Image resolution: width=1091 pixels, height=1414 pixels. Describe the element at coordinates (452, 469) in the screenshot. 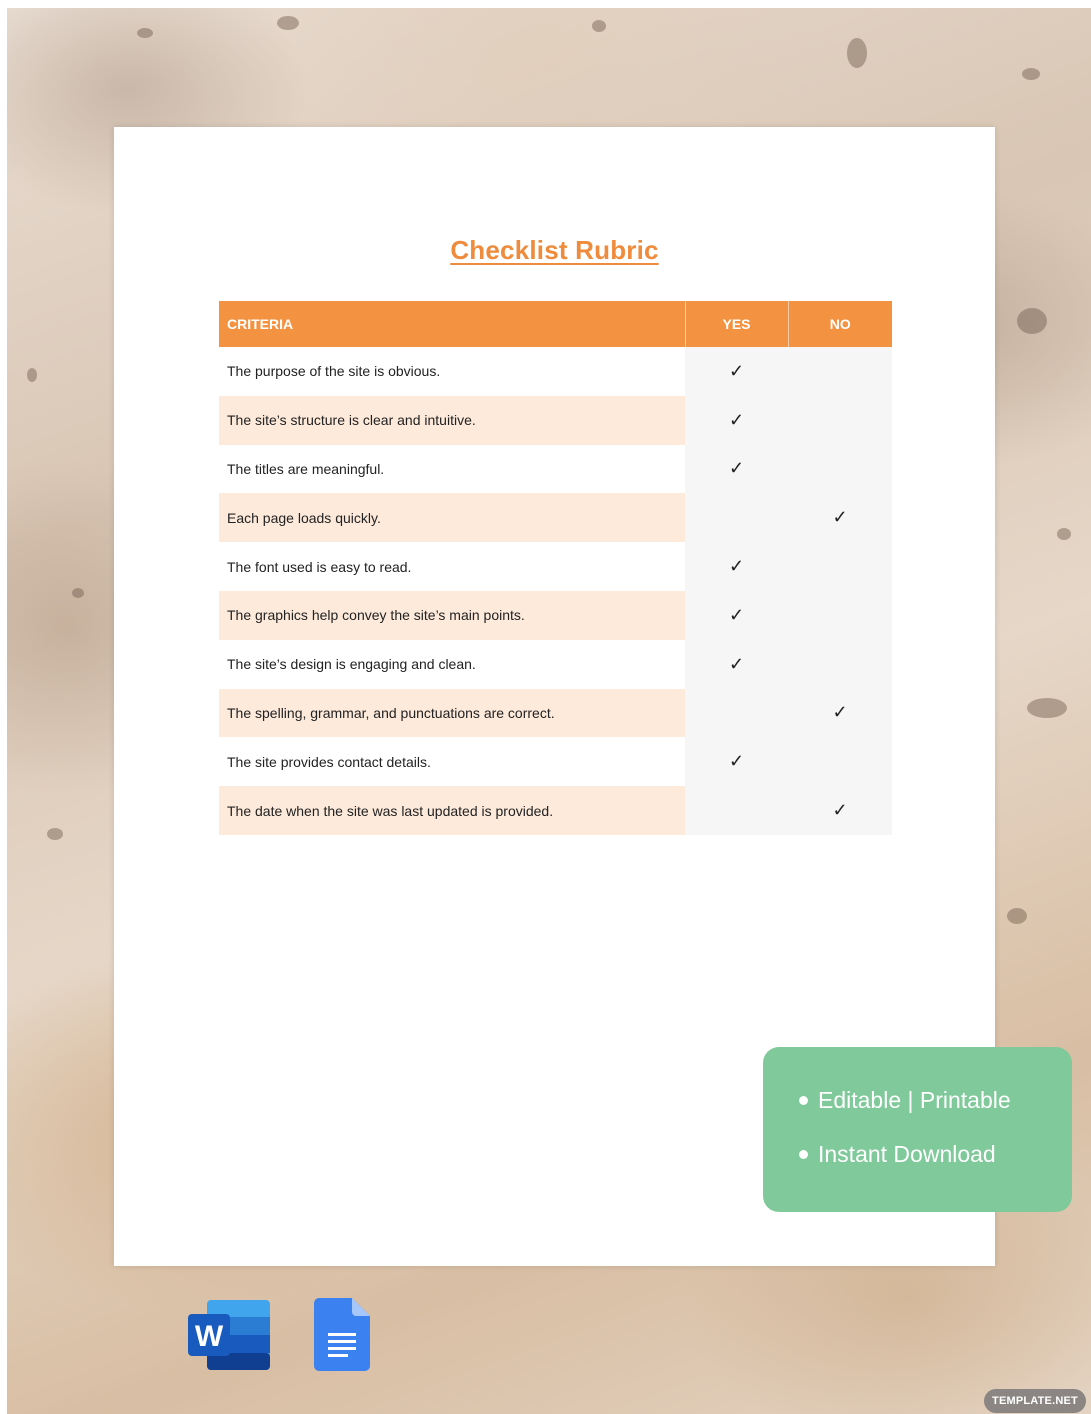

I see `criteria-cell: The titles are meaningful.` at that location.